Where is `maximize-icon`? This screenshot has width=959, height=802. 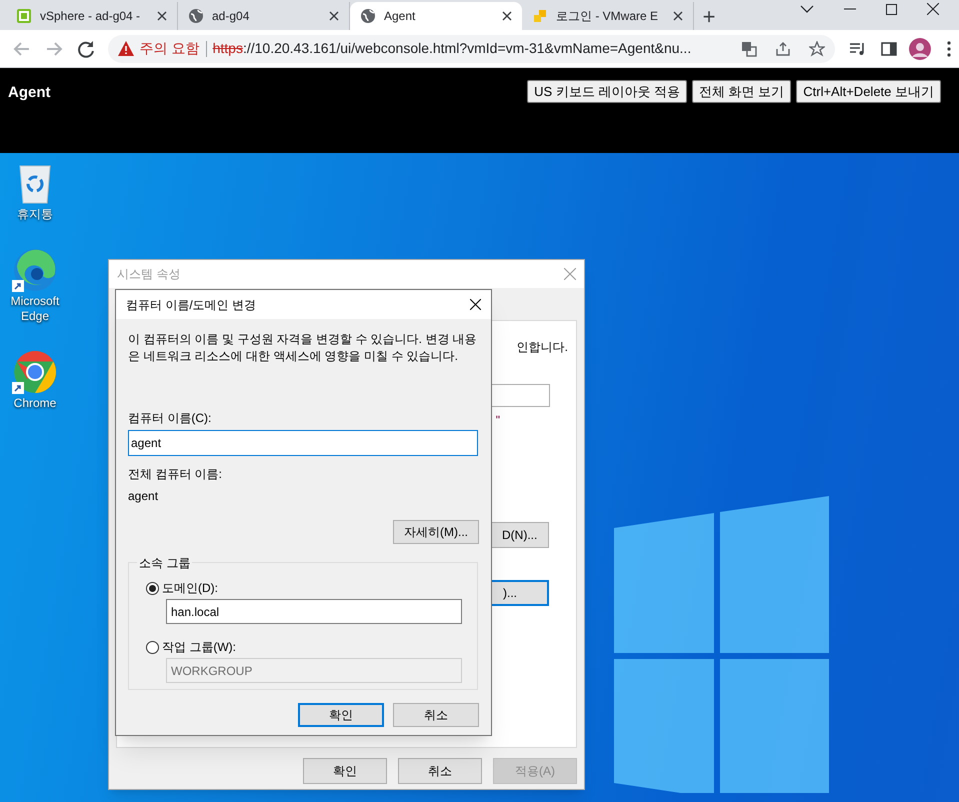 maximize-icon is located at coordinates (891, 9).